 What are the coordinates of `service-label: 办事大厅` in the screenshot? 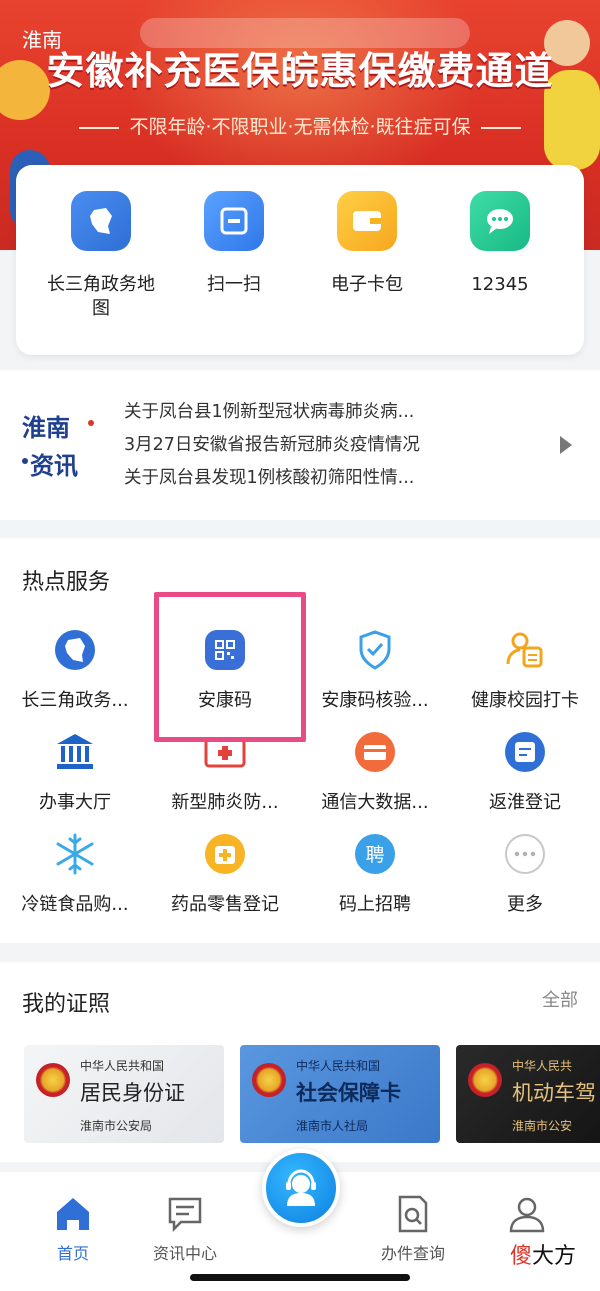 It's located at (75, 802).